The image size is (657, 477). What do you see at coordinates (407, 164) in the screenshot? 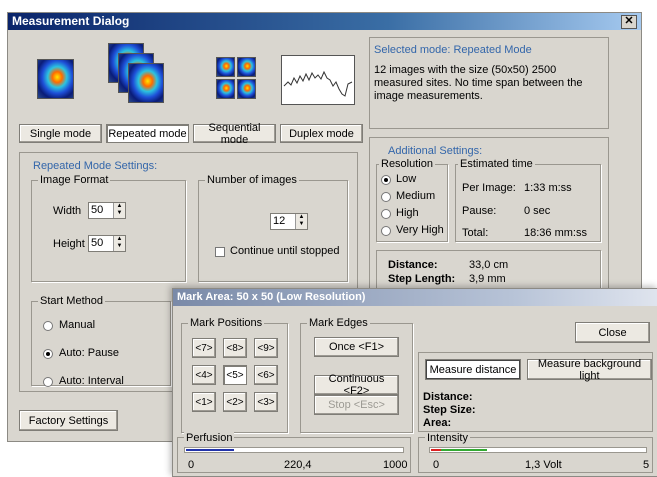
I see `resolution-label: Resolution` at bounding box center [407, 164].